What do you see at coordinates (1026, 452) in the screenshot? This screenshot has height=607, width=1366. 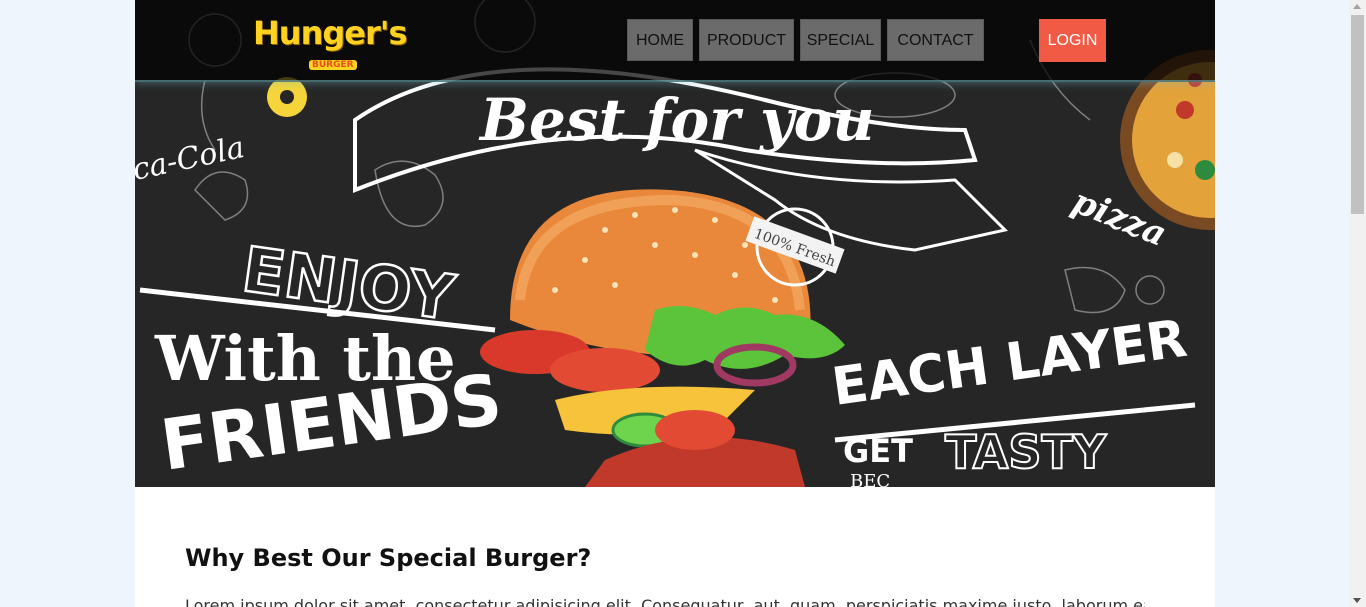 I see `tasty-text: TASTY` at bounding box center [1026, 452].